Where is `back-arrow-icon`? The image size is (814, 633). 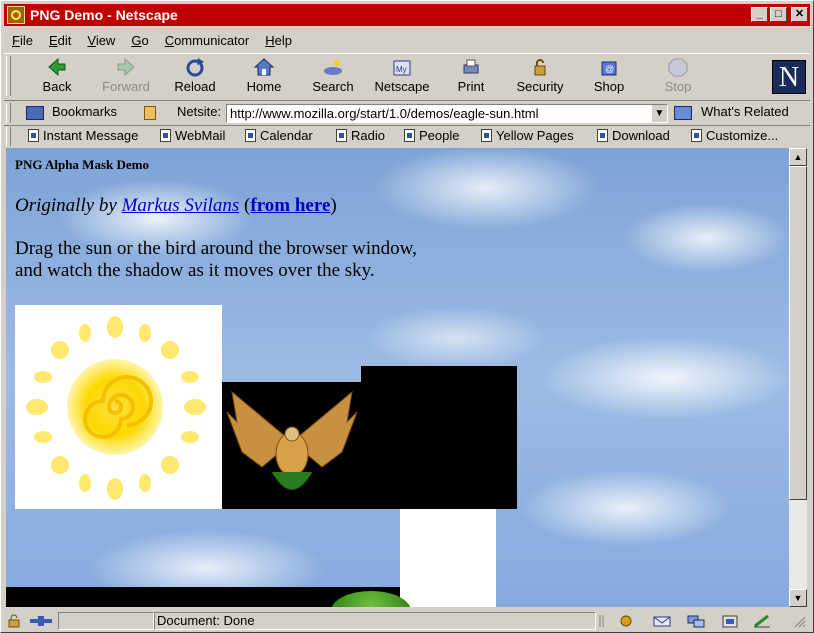 back-arrow-icon is located at coordinates (57, 67).